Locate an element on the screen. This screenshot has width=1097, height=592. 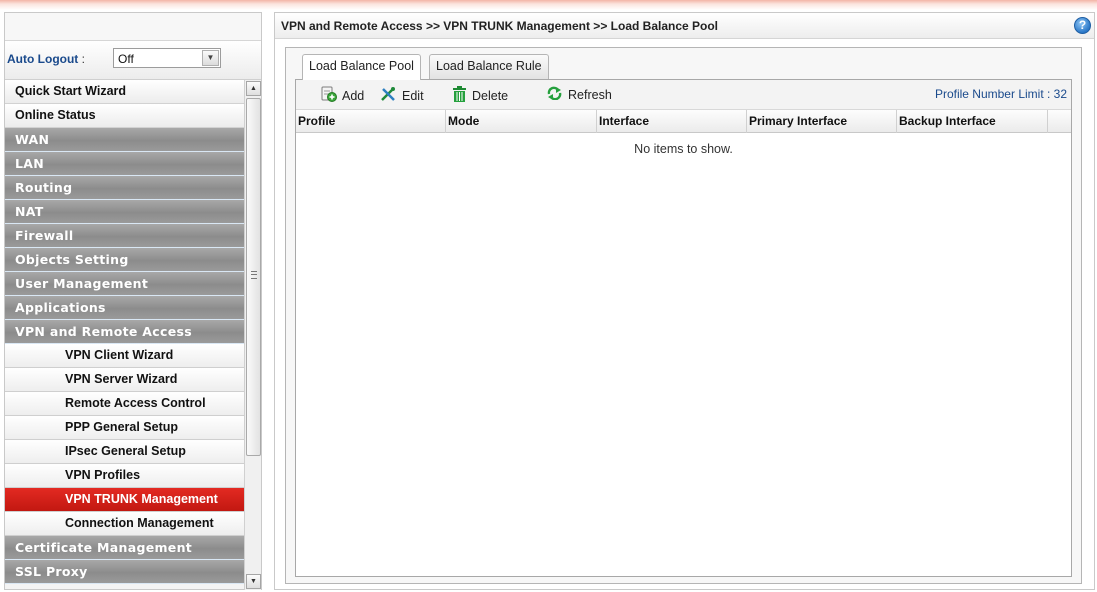
sidebar-item-ssl-proxy: SSL Proxy is located at coordinates (124, 572).